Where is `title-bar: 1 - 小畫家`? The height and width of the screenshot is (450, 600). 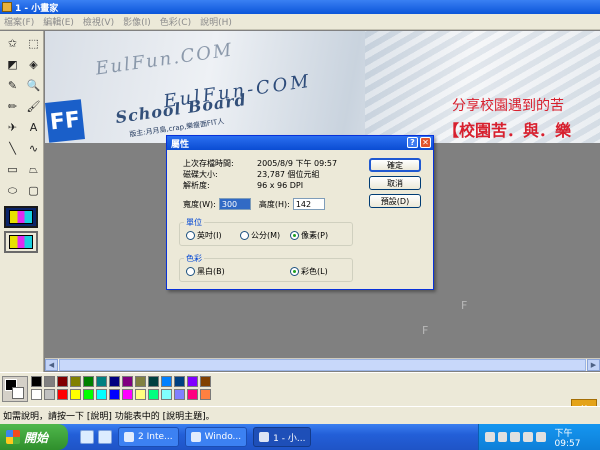
title-bar: 1 - 小畫家 is located at coordinates (300, 7).